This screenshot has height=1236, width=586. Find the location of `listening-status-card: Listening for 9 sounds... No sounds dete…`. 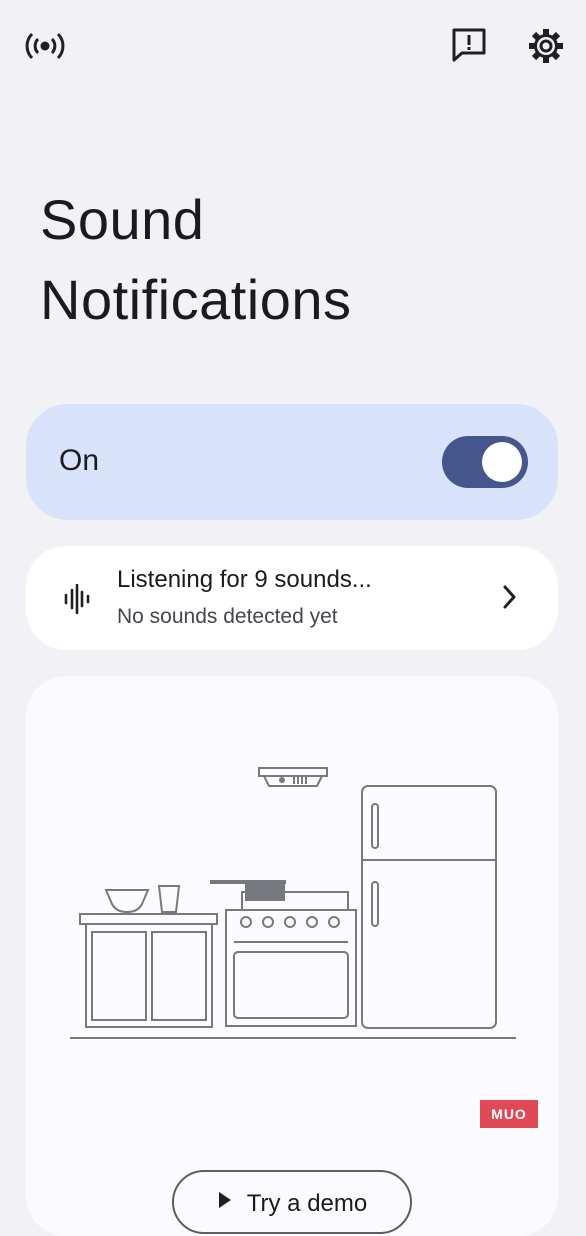

listening-status-card: Listening for 9 sounds... No sounds dete… is located at coordinates (292, 598).